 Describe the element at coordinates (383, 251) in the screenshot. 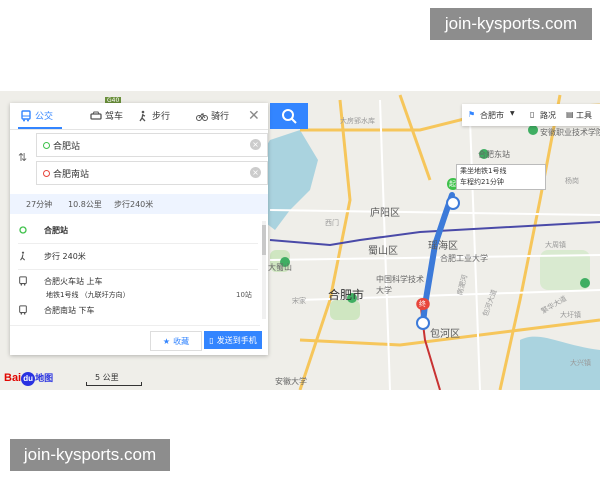

I see `district-label: 蜀山区` at that location.